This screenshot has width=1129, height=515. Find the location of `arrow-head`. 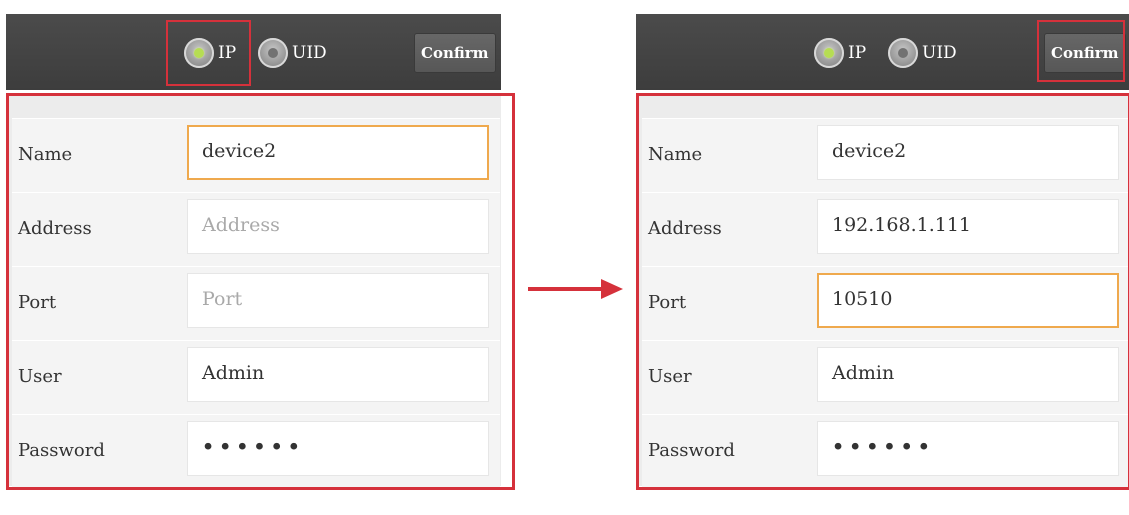

arrow-head is located at coordinates (612, 289).